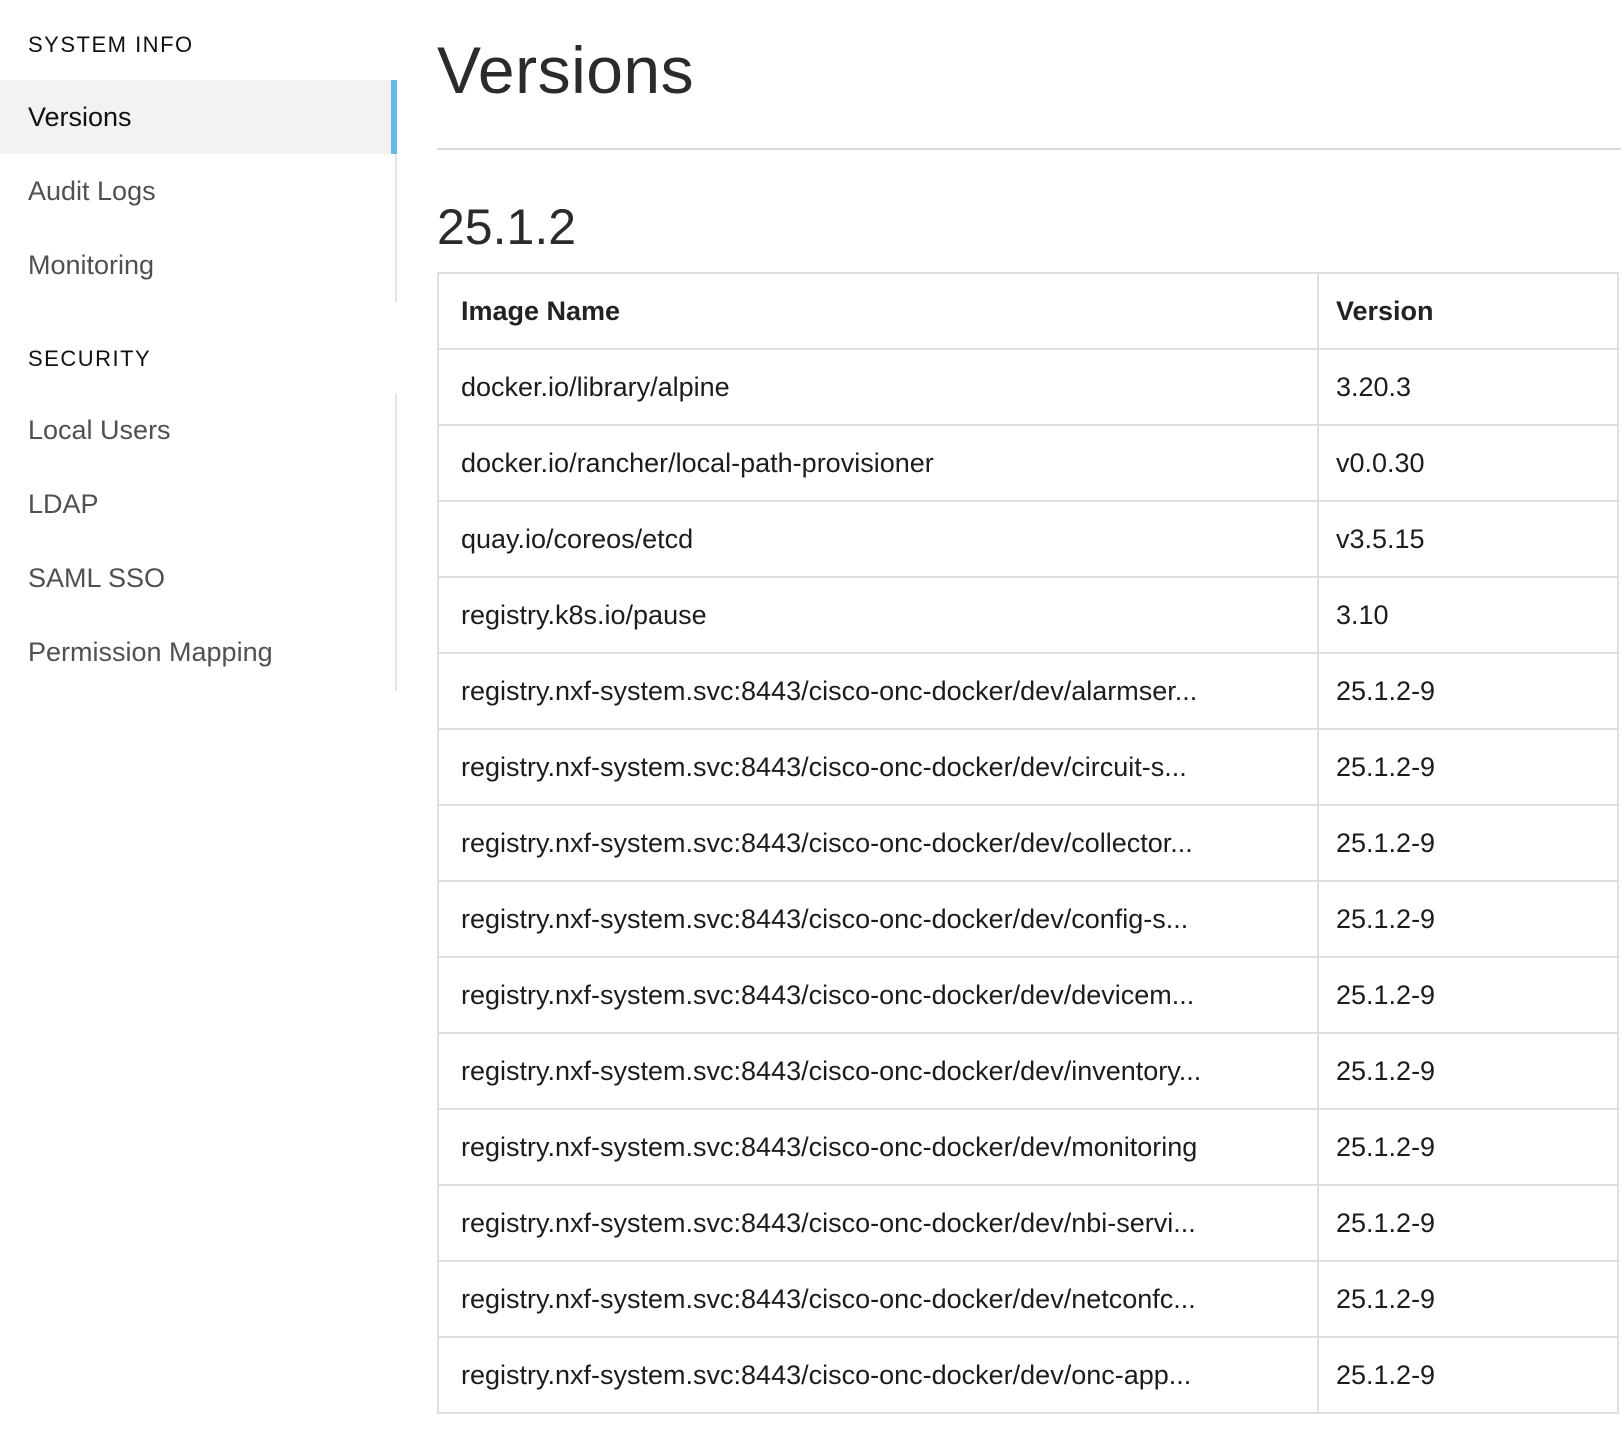  Describe the element at coordinates (566, 70) in the screenshot. I see `page-title: Versions` at that location.